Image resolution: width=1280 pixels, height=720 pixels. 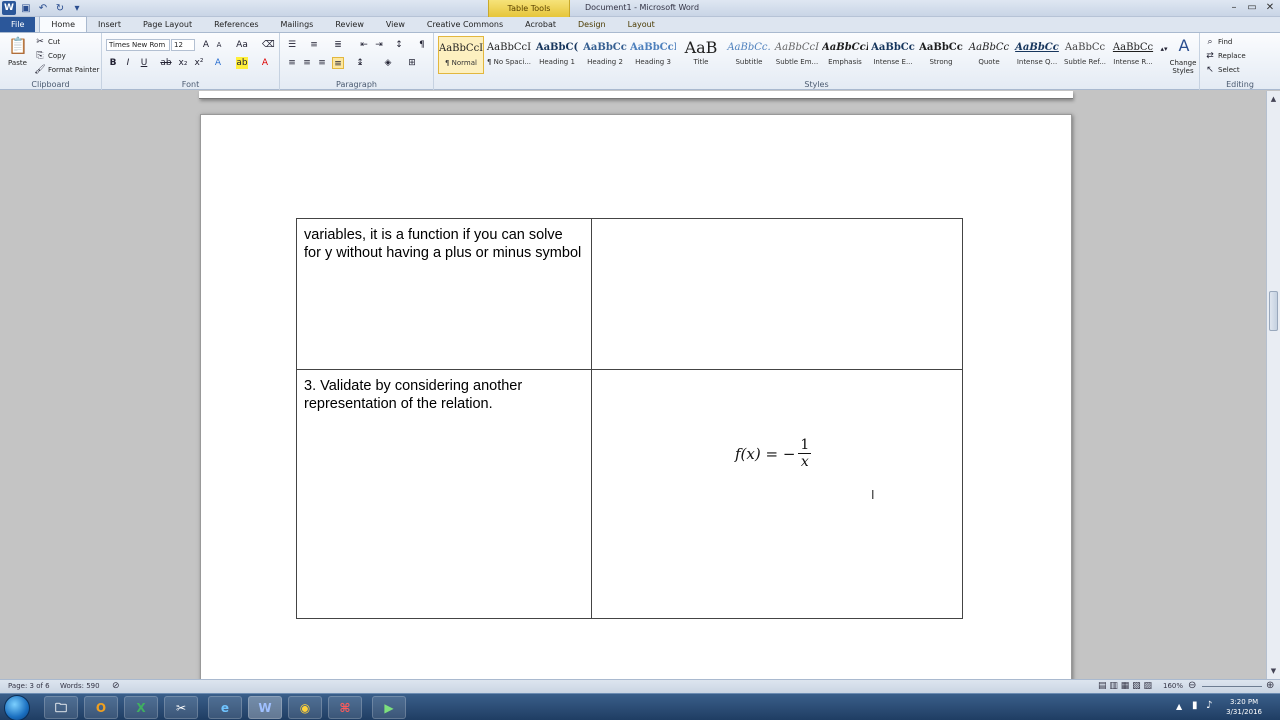 I want to click on change-case-icon: Aa, so click(x=242, y=45).